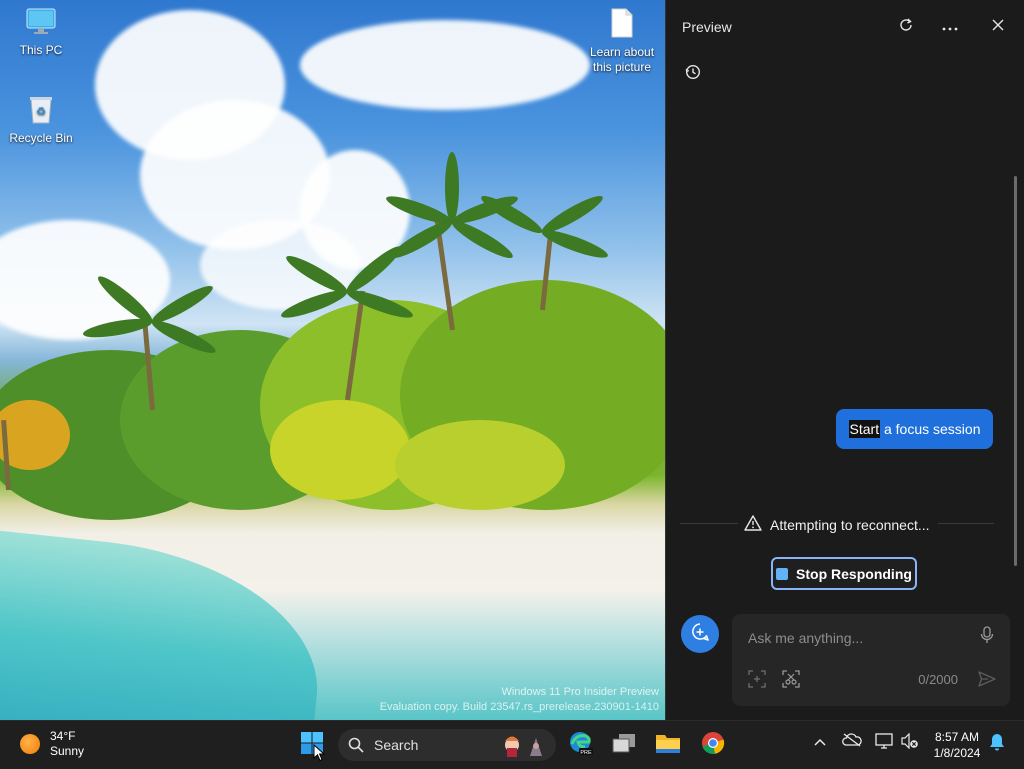  What do you see at coordinates (41, 50) in the screenshot?
I see `desktop-icon-label: This PC` at bounding box center [41, 50].